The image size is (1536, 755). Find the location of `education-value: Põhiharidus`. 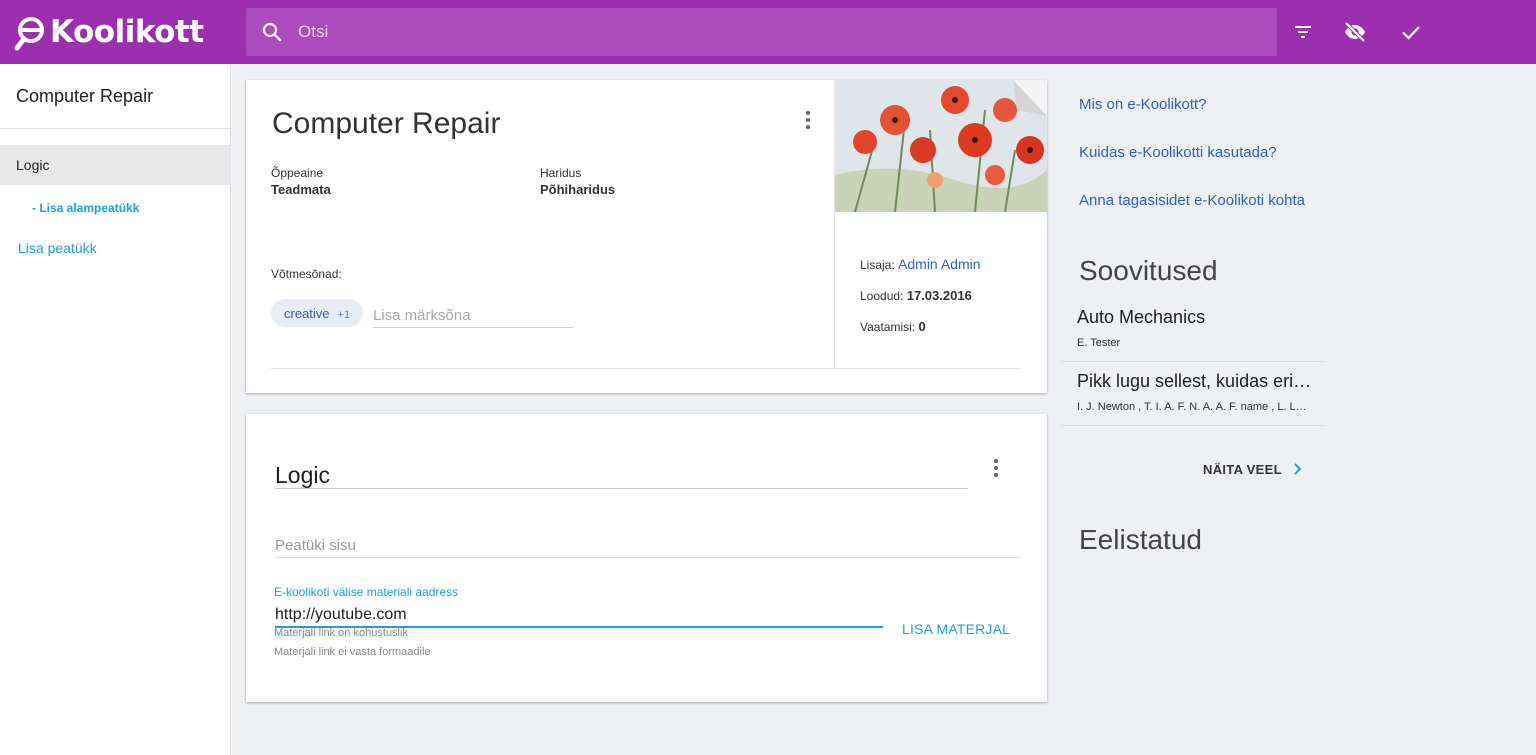

education-value: Põhiharidus is located at coordinates (578, 189).